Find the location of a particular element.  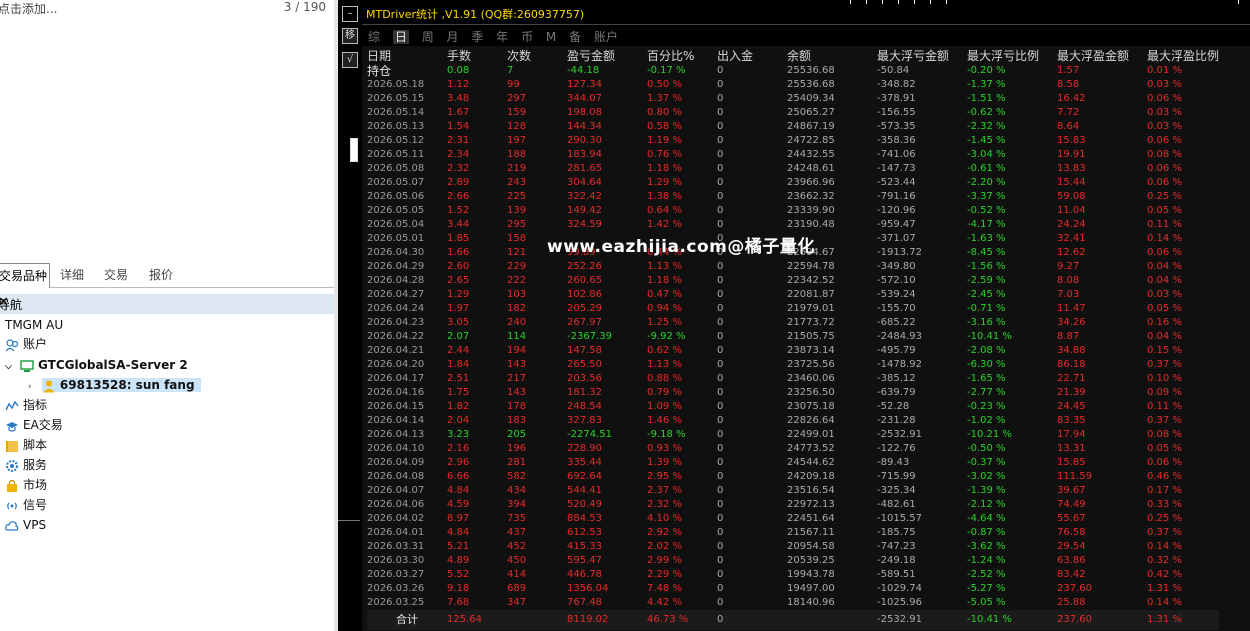

table-cell: 144.34 is located at coordinates (584, 126).